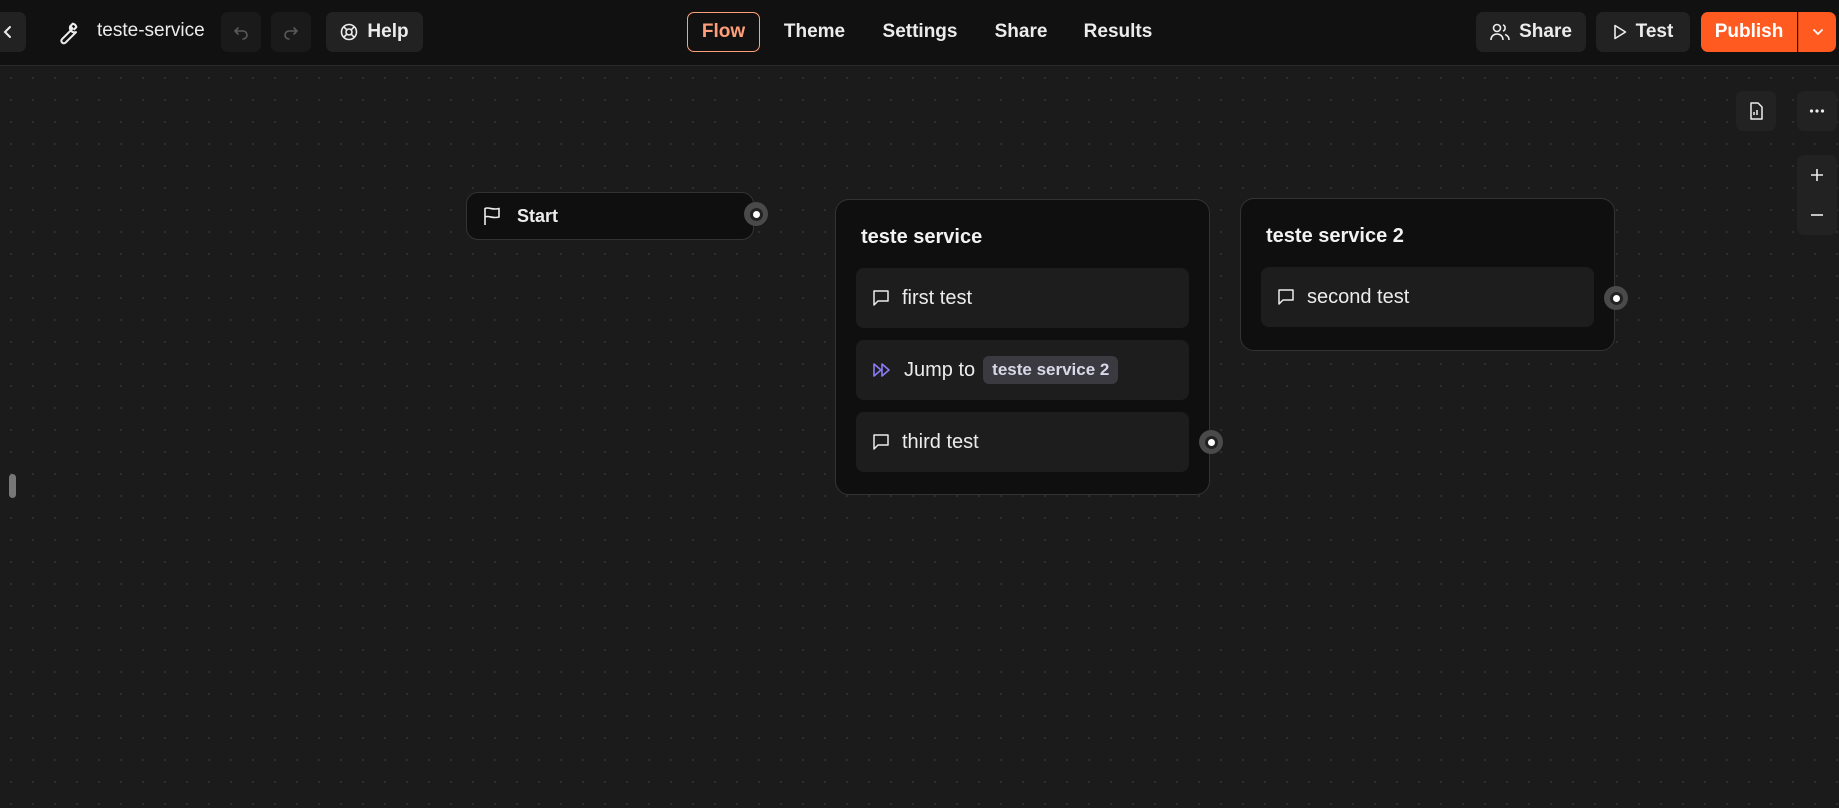 This screenshot has width=1839, height=808. Describe the element at coordinates (12, 486) in the screenshot. I see `scroll-handle` at that location.